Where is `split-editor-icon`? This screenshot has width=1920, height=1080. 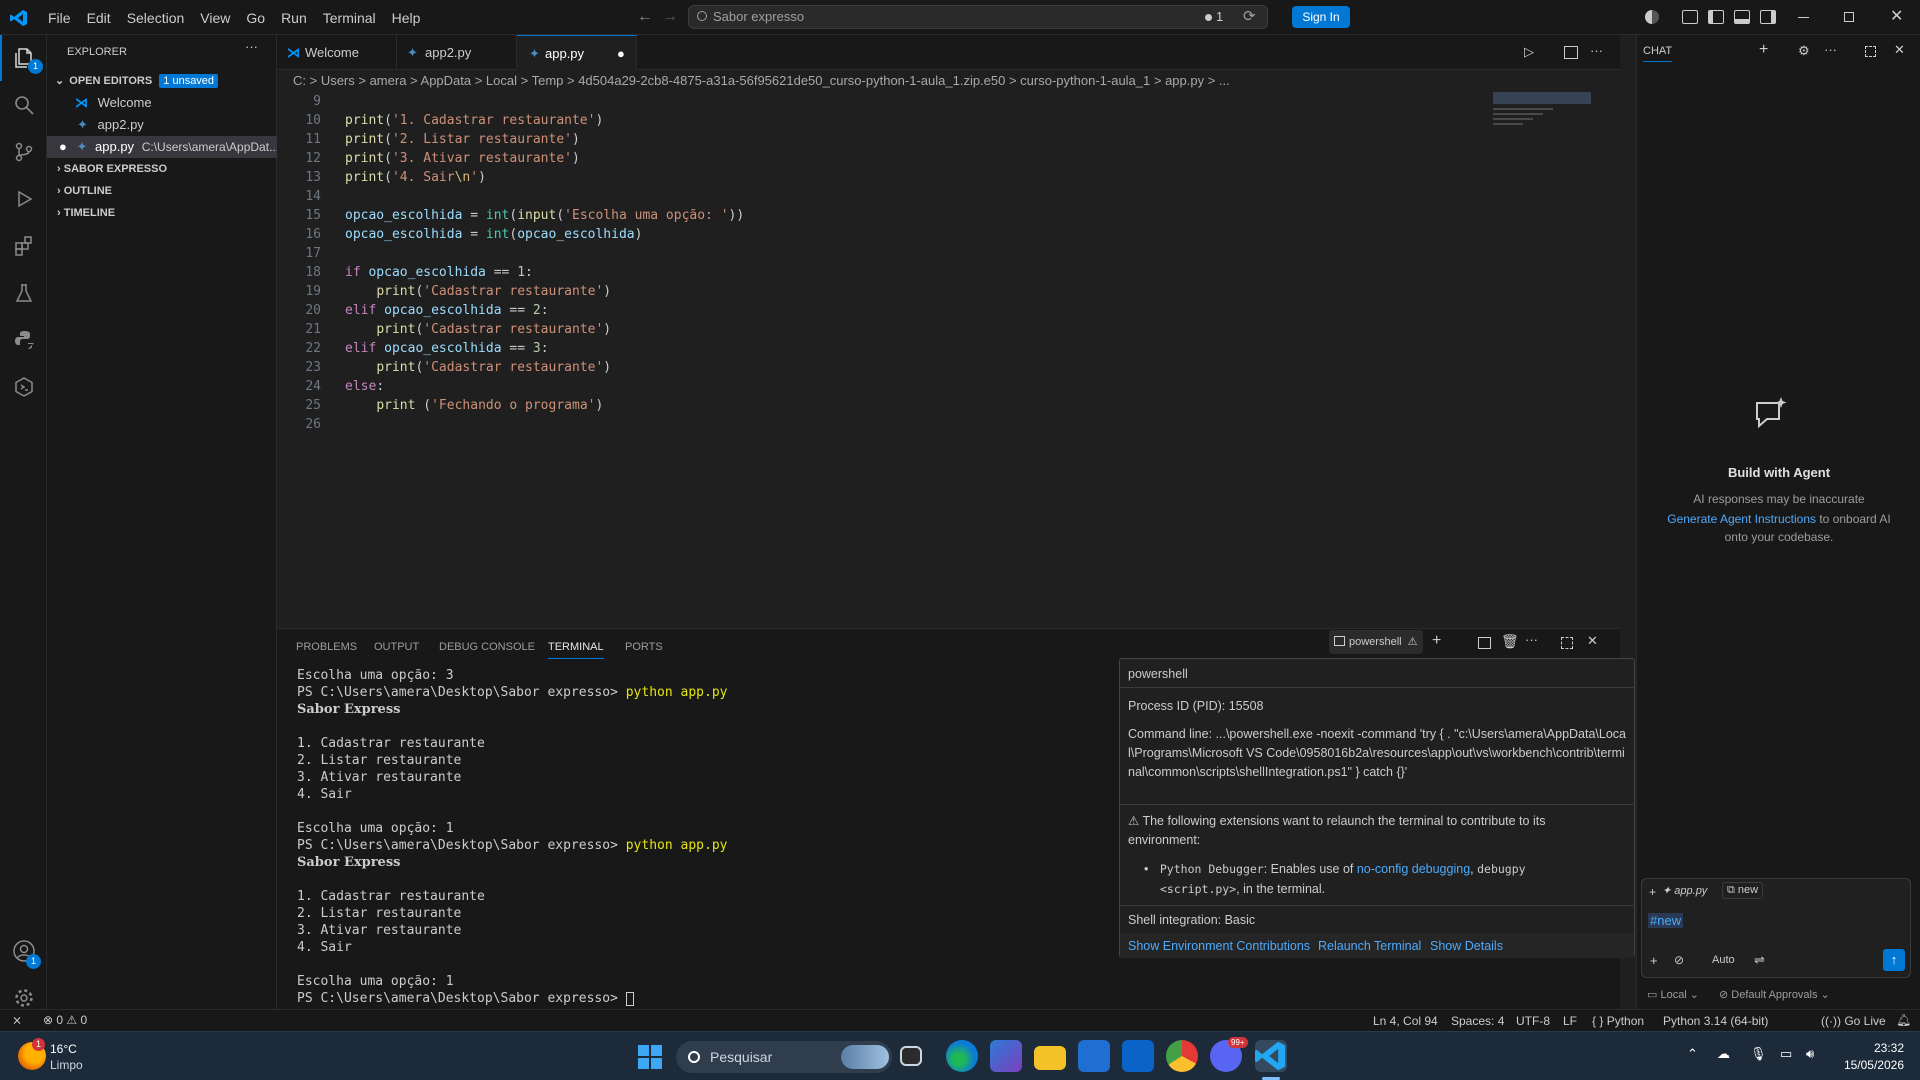 split-editor-icon is located at coordinates (1571, 52).